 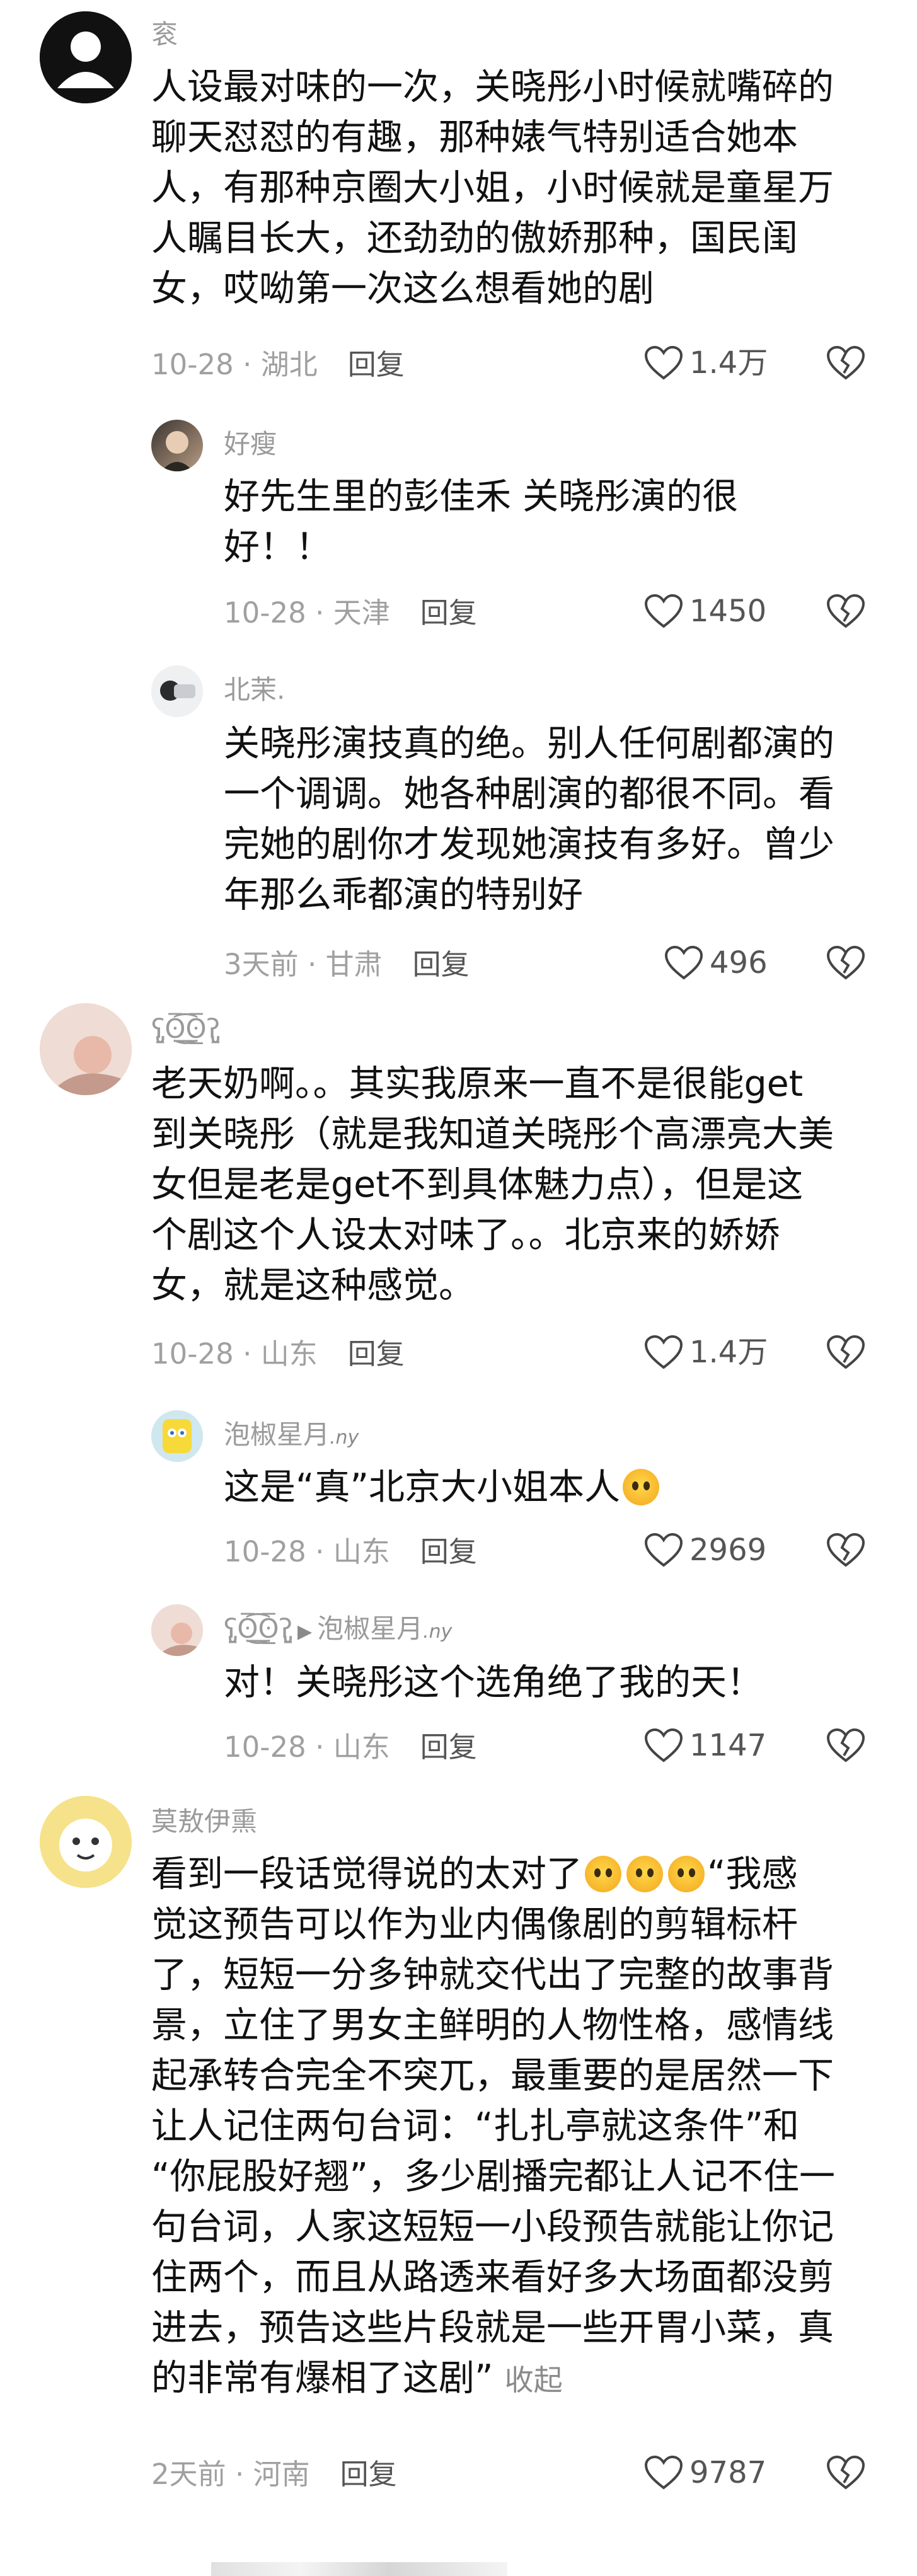 I want to click on like-button: 9787, so click(x=705, y=2472).